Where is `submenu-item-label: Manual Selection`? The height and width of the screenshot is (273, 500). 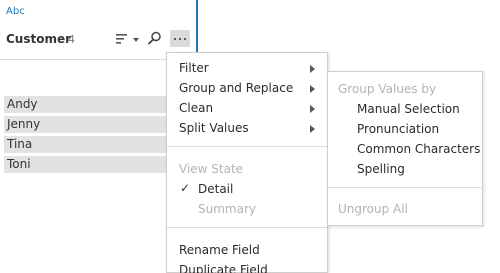
submenu-item-label: Manual Selection is located at coordinates (408, 109).